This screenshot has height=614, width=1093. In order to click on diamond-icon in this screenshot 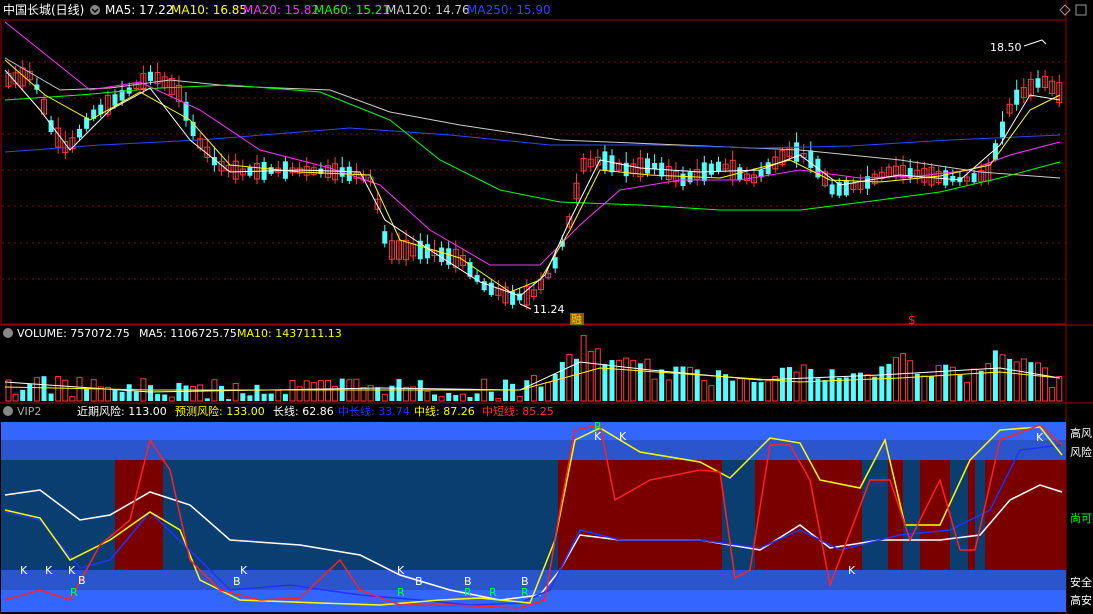, I will do `click(1065, 10)`.